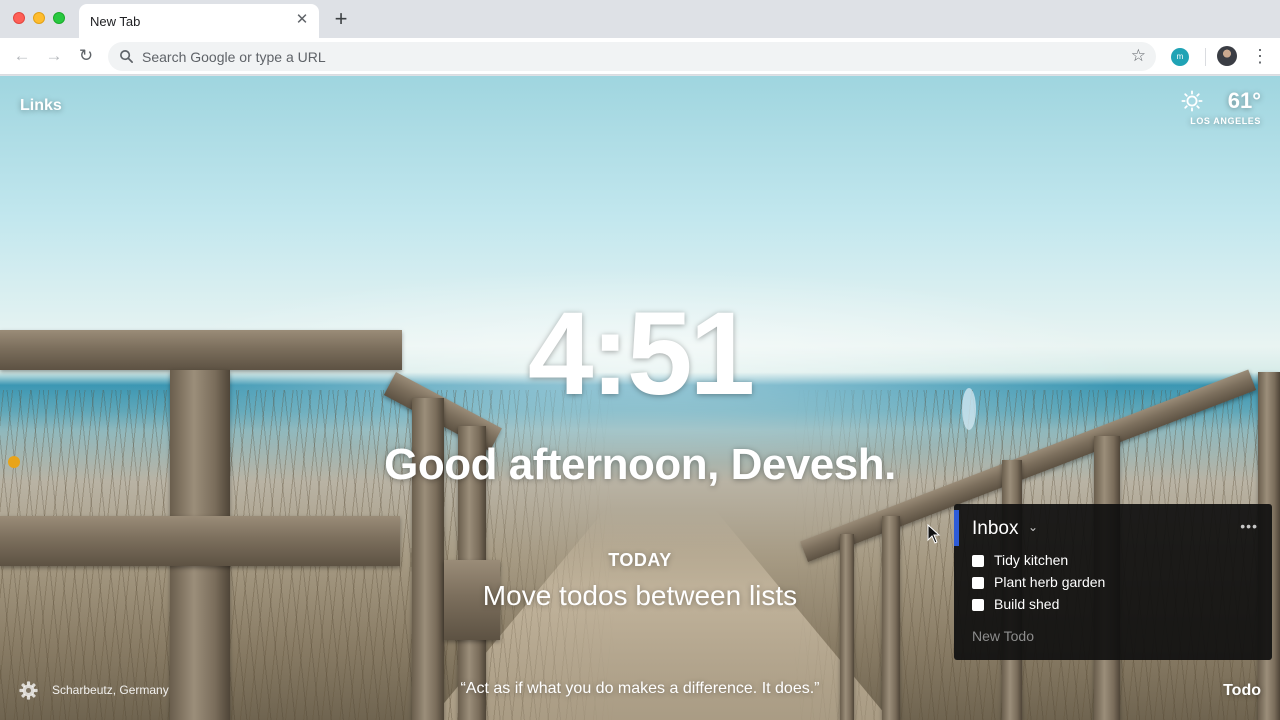 The height and width of the screenshot is (720, 1280). Describe the element at coordinates (1003, 636) in the screenshot. I see `new-todo-input: New Todo` at that location.